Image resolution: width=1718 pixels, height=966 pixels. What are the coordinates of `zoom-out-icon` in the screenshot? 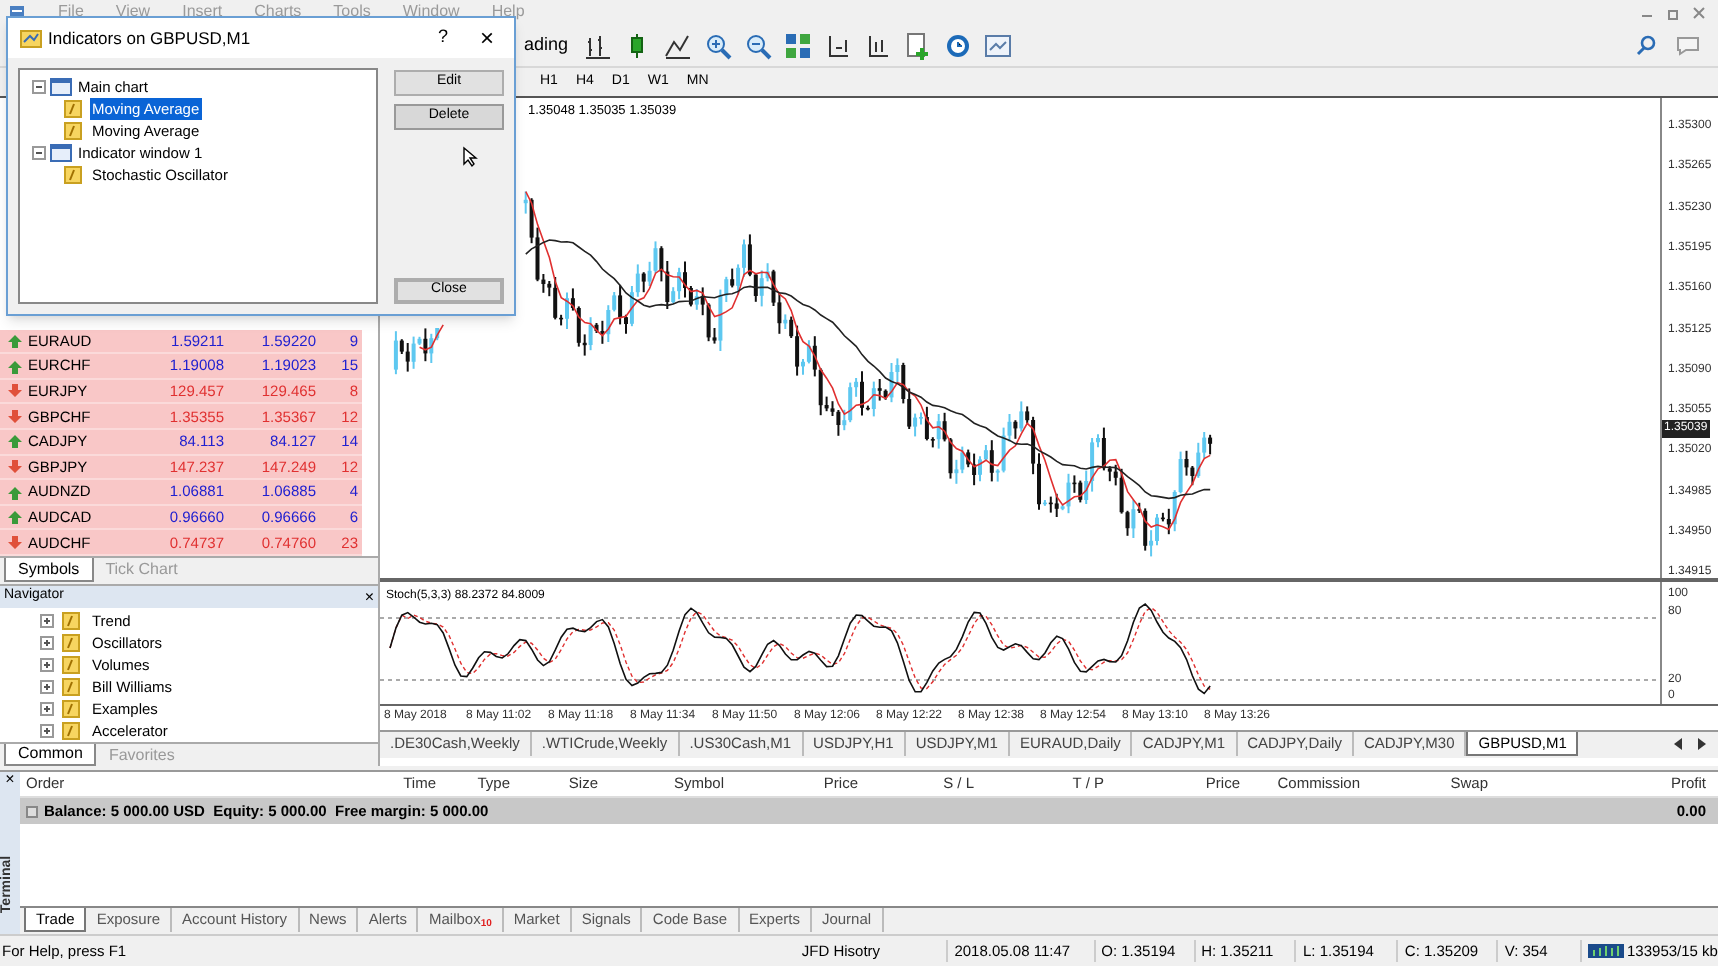 It's located at (758, 45).